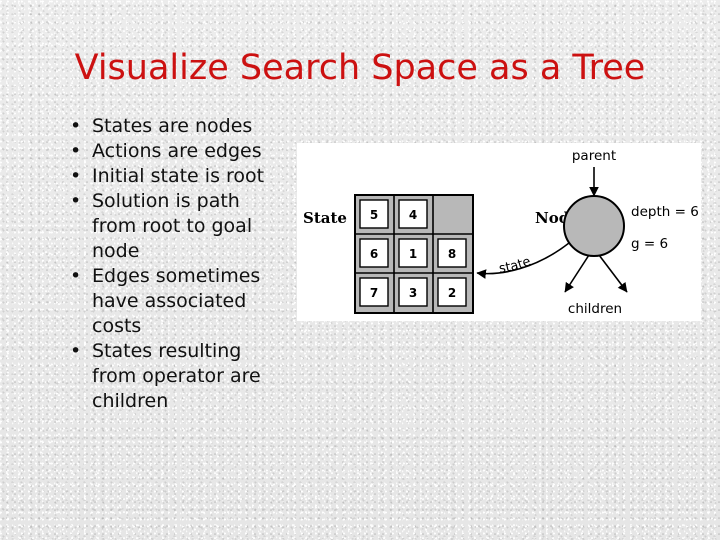  What do you see at coordinates (177, 151) in the screenshot?
I see `list-item-text: Actions are edges` at bounding box center [177, 151].